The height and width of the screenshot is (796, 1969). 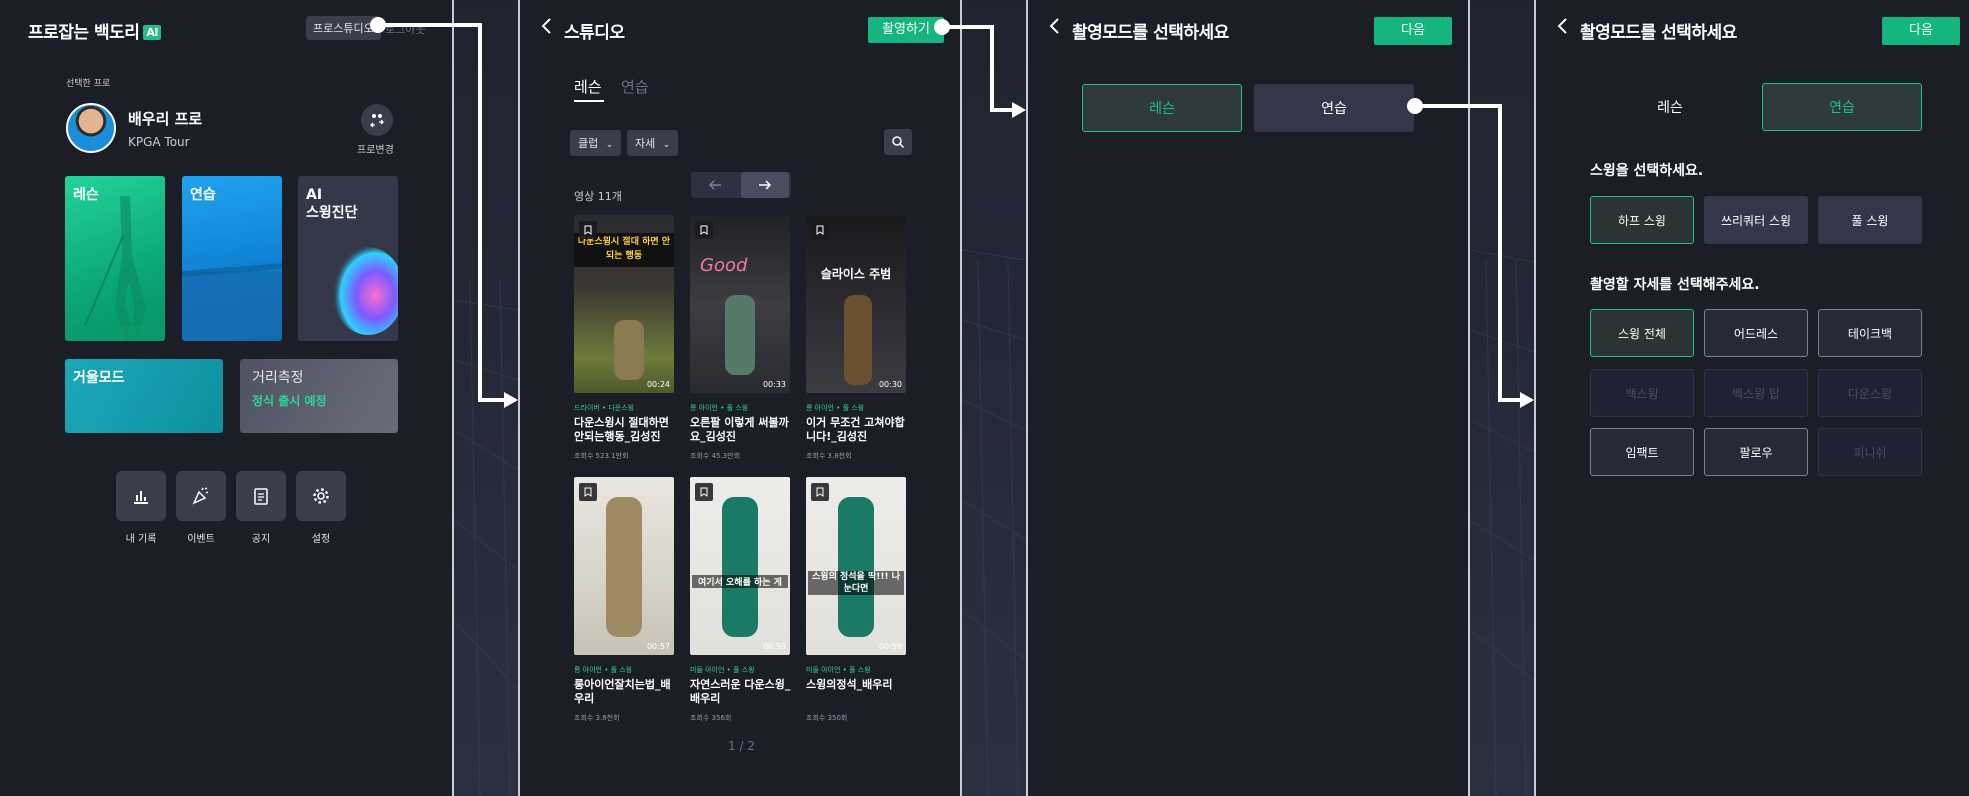 What do you see at coordinates (95, 30) in the screenshot?
I see `app-brand: 프로잡는 백도리 AI` at bounding box center [95, 30].